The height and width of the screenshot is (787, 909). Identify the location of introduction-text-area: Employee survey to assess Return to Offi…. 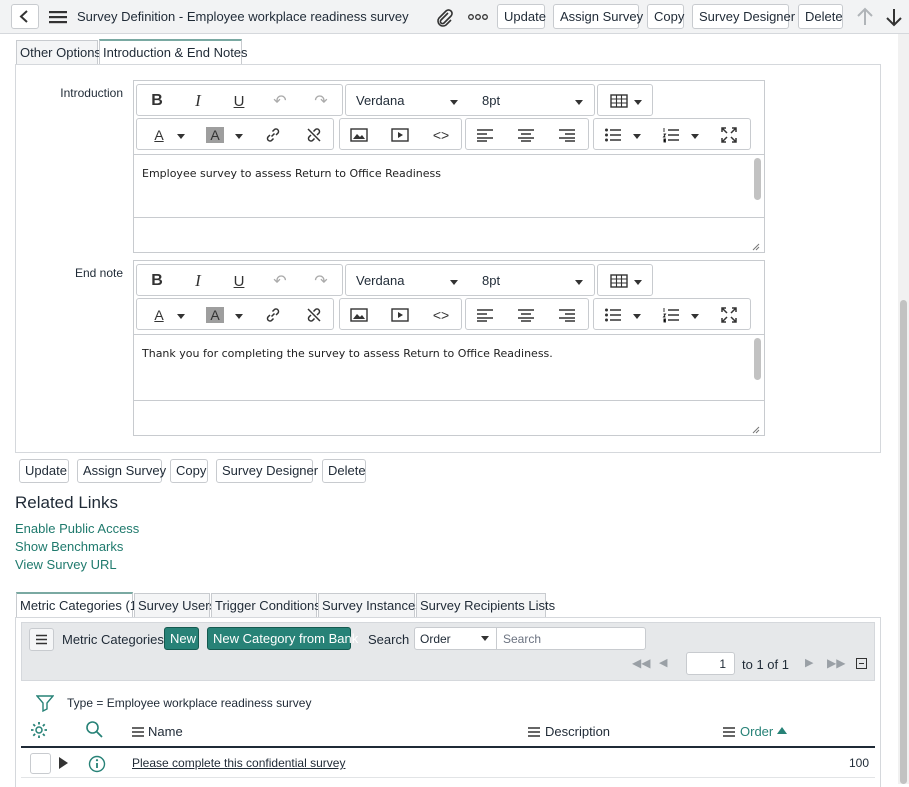
(449, 186).